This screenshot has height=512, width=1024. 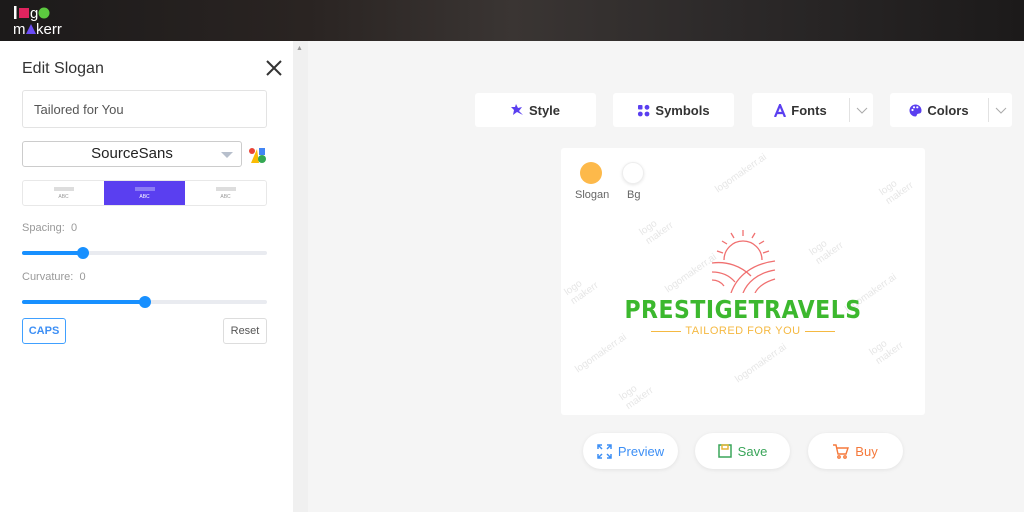 What do you see at coordinates (743, 261) in the screenshot?
I see `sun-fields-symbol` at bounding box center [743, 261].